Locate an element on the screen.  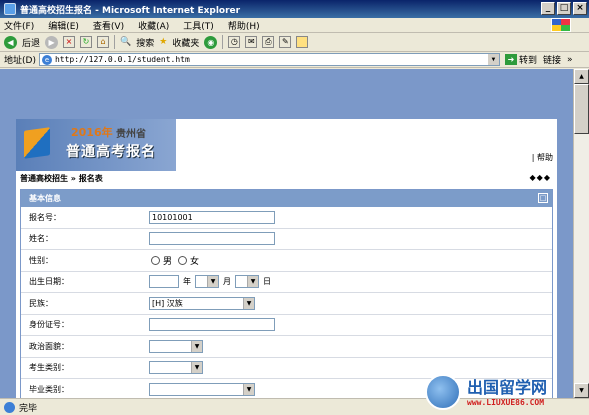
print-icon: ⎙ is located at coordinates (268, 42).